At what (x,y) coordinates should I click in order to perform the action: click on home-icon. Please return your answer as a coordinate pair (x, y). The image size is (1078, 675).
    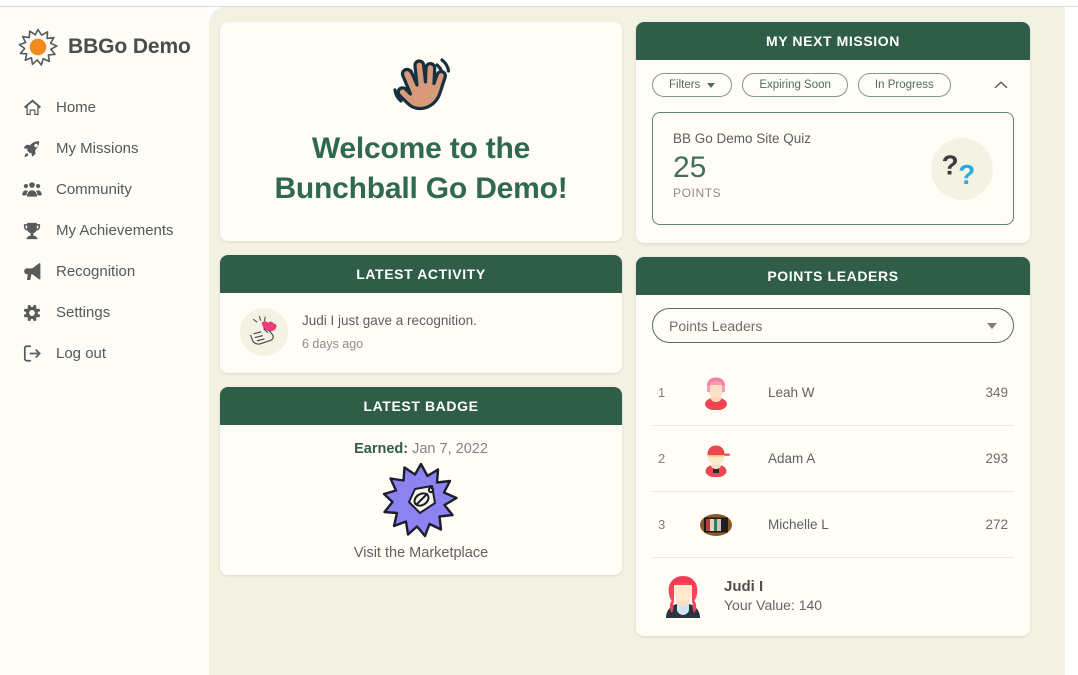
    Looking at the image, I should click on (32, 108).